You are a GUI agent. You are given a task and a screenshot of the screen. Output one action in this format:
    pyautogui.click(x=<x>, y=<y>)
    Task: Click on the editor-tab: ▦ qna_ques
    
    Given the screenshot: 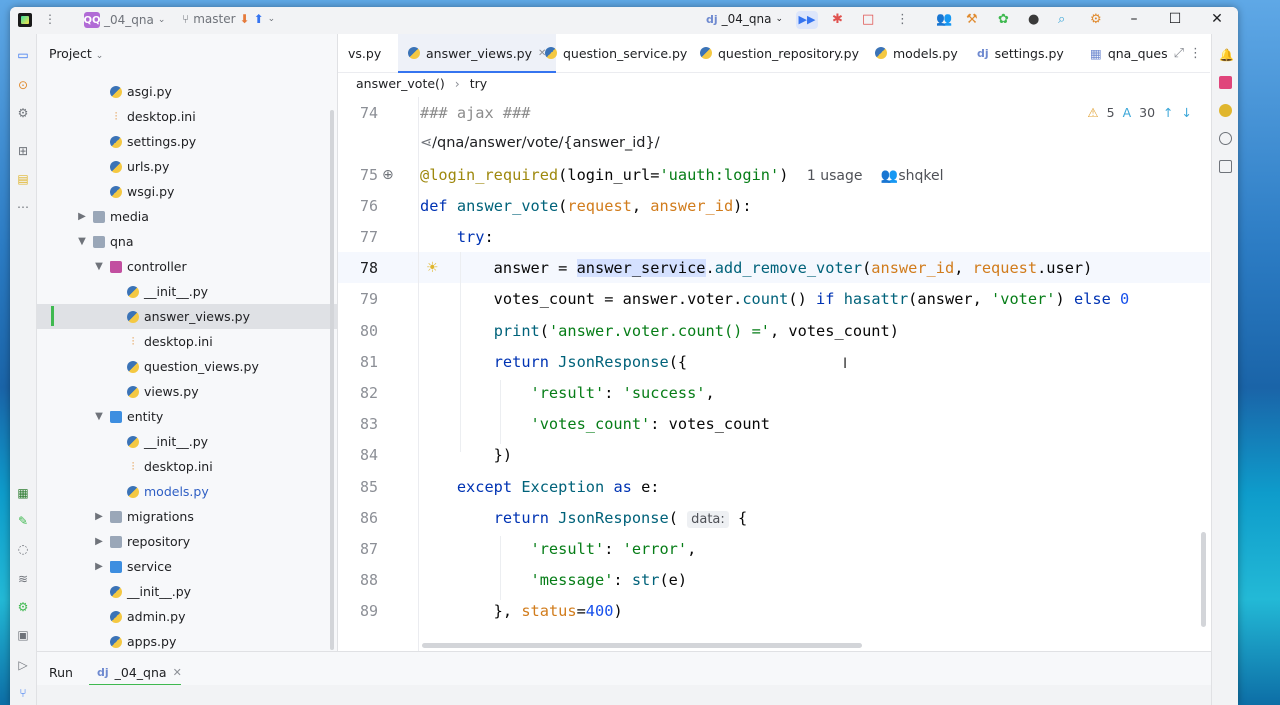 What is the action you would take?
    pyautogui.click(x=1129, y=53)
    